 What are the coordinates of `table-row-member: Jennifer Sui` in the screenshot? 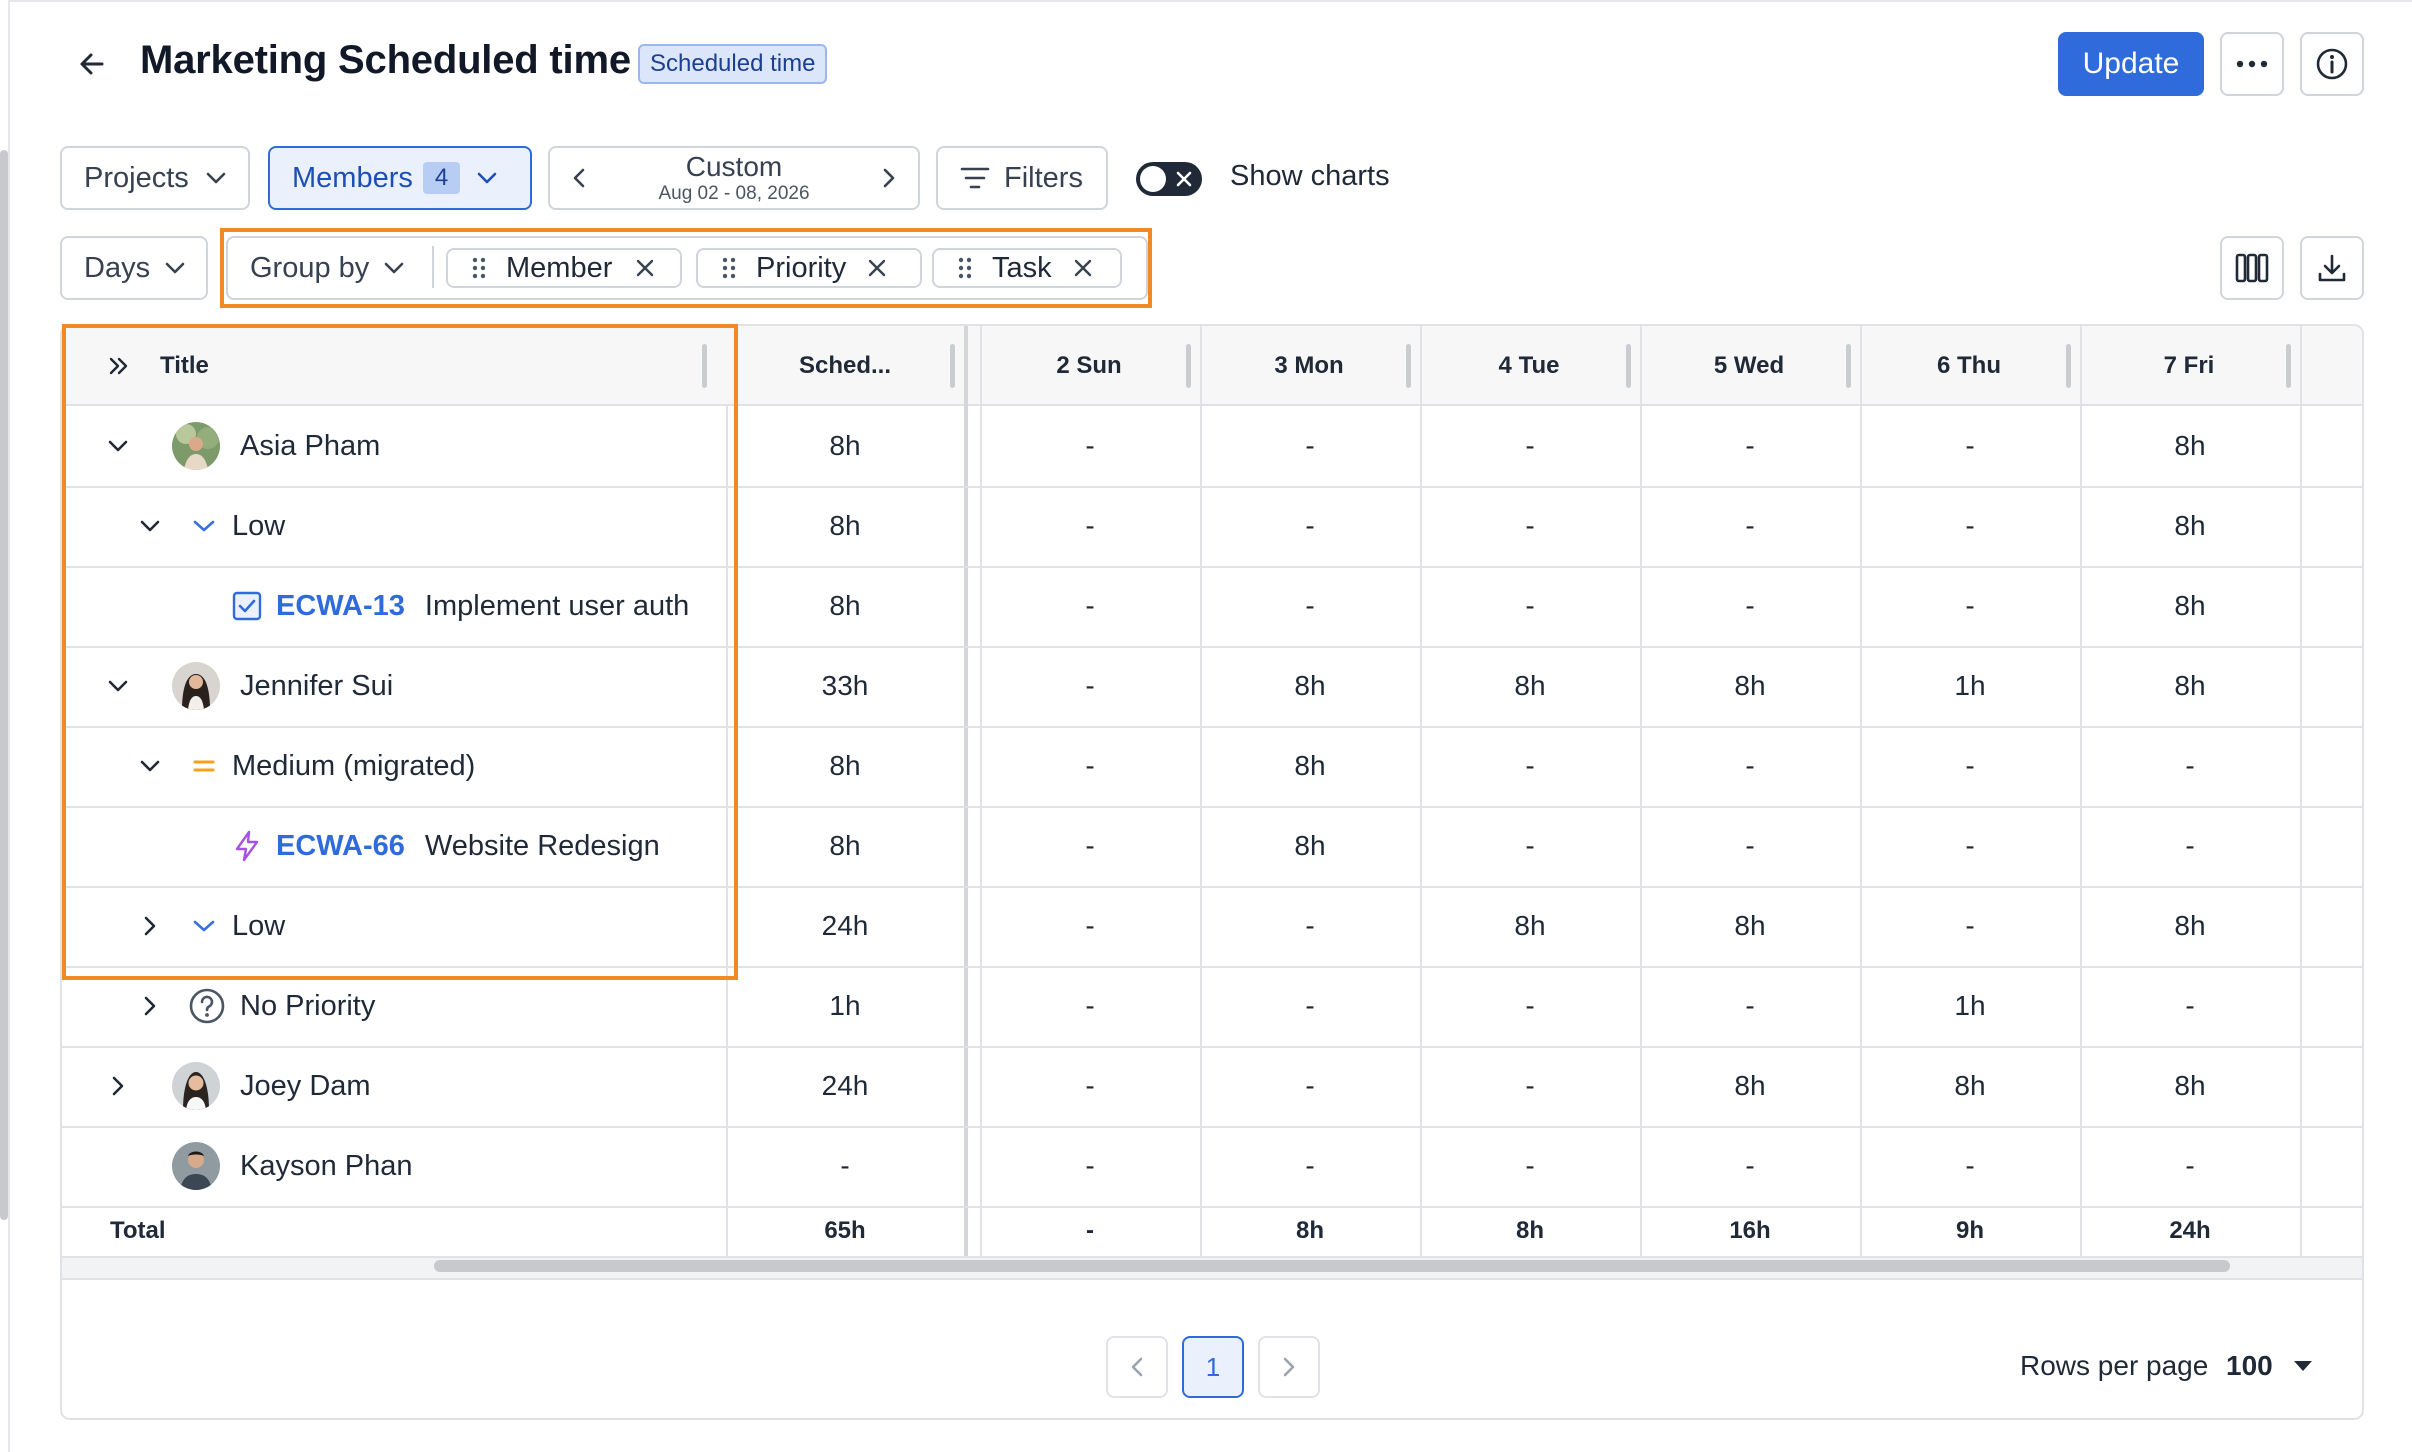 It's located at (394, 686).